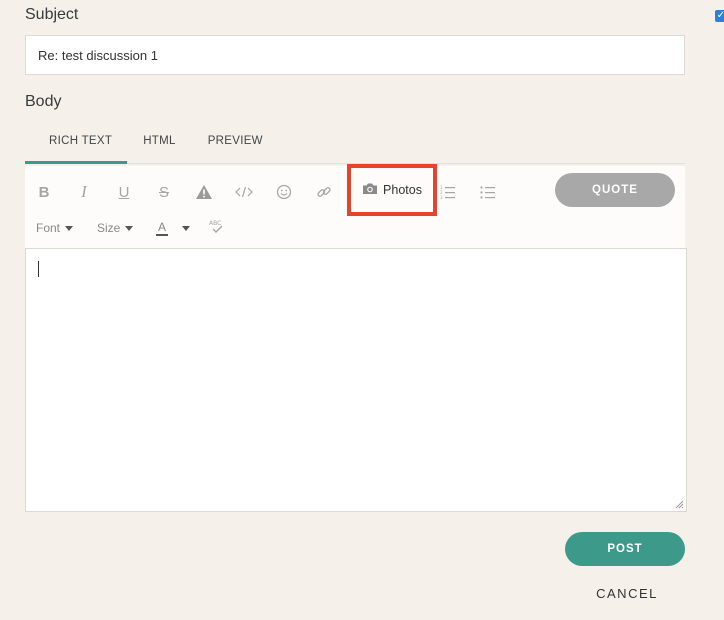 Image resolution: width=724 pixels, height=620 pixels. I want to click on emoji-icon, so click(284, 192).